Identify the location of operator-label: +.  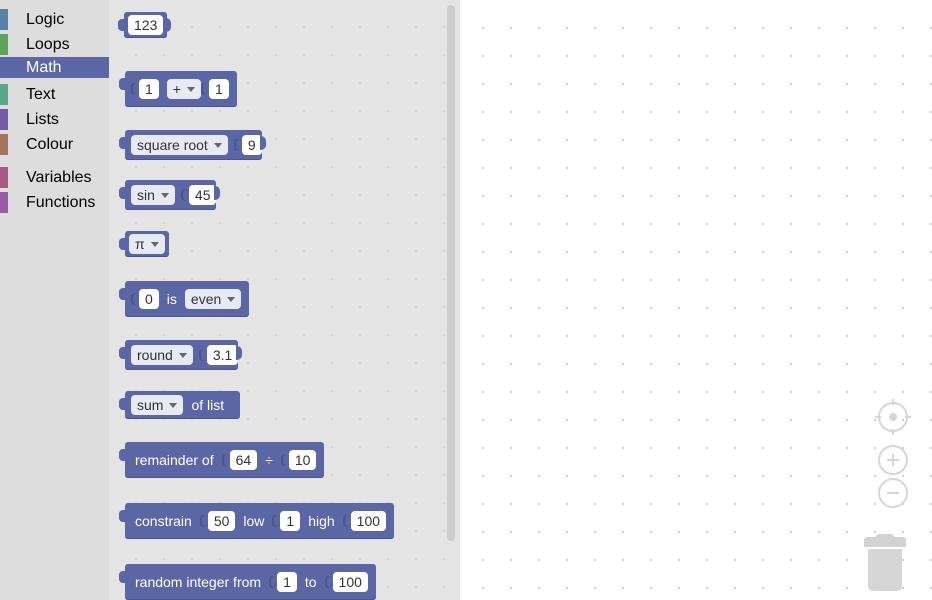
(176, 89).